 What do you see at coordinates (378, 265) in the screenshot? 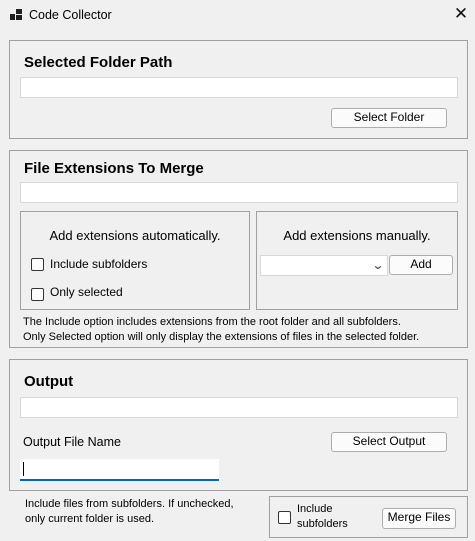
I see `chevron-down-icon: ⌄` at bounding box center [378, 265].